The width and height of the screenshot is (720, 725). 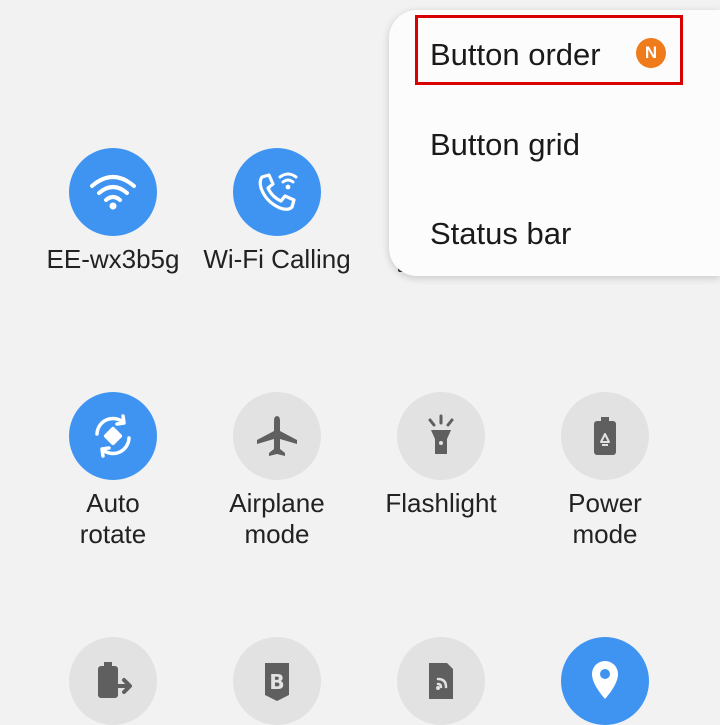 I want to click on tile-label: Flashlight, so click(x=441, y=503).